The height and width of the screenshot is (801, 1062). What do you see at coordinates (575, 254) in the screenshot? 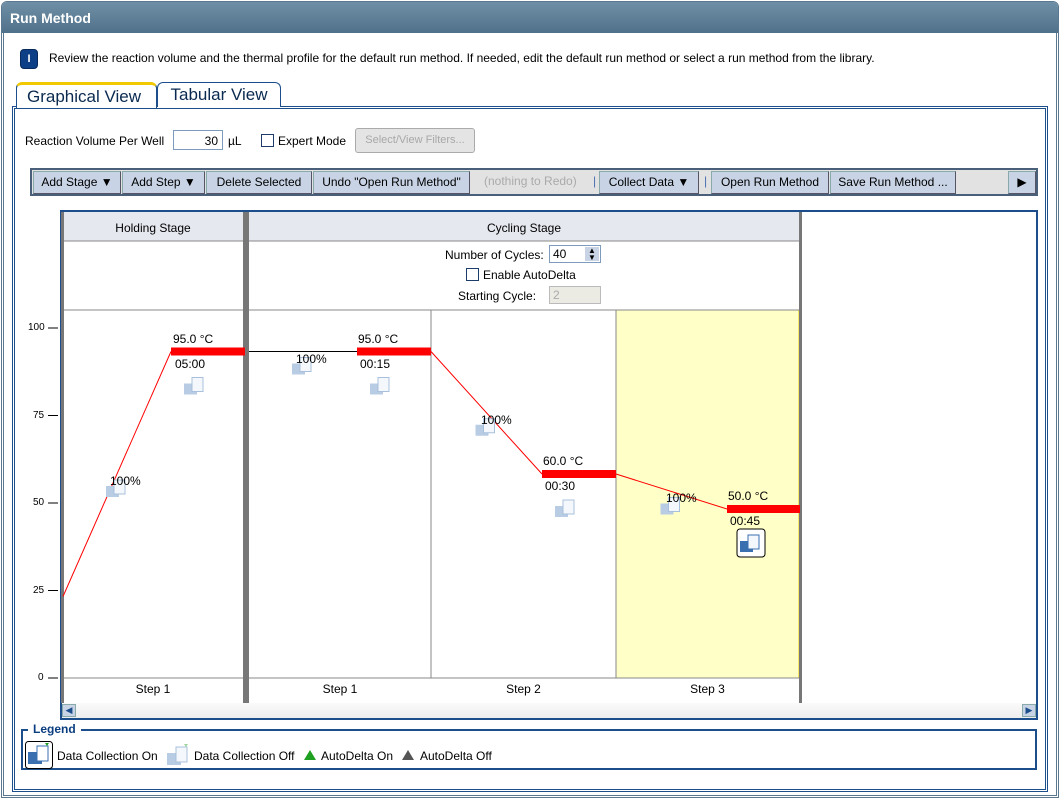
I see `cycles-spinner: 40 ▲ ▼` at bounding box center [575, 254].